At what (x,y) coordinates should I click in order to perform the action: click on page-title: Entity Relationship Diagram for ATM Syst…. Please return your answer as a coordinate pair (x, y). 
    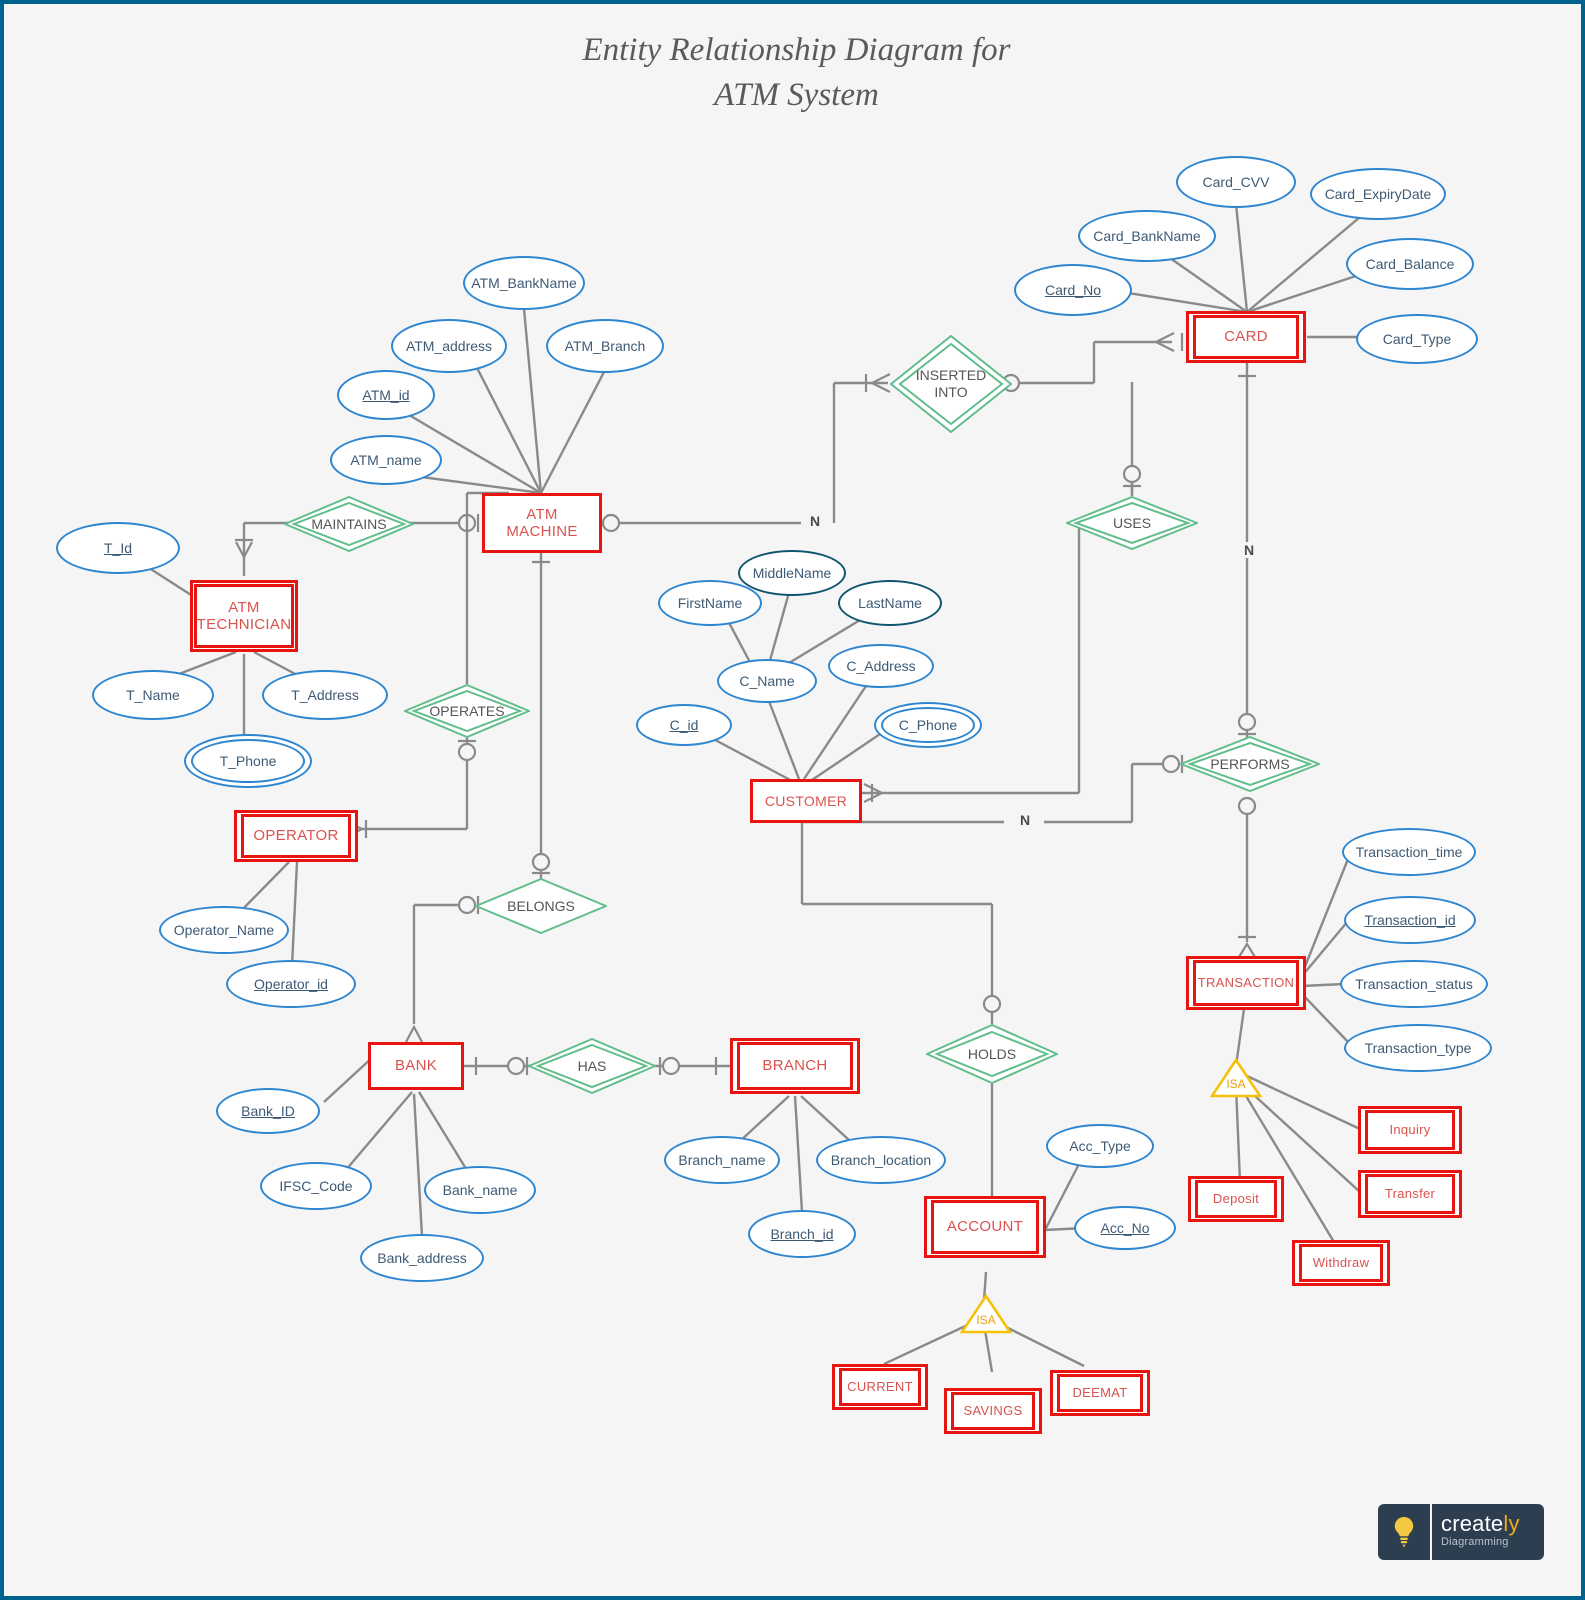
    Looking at the image, I should click on (792, 72).